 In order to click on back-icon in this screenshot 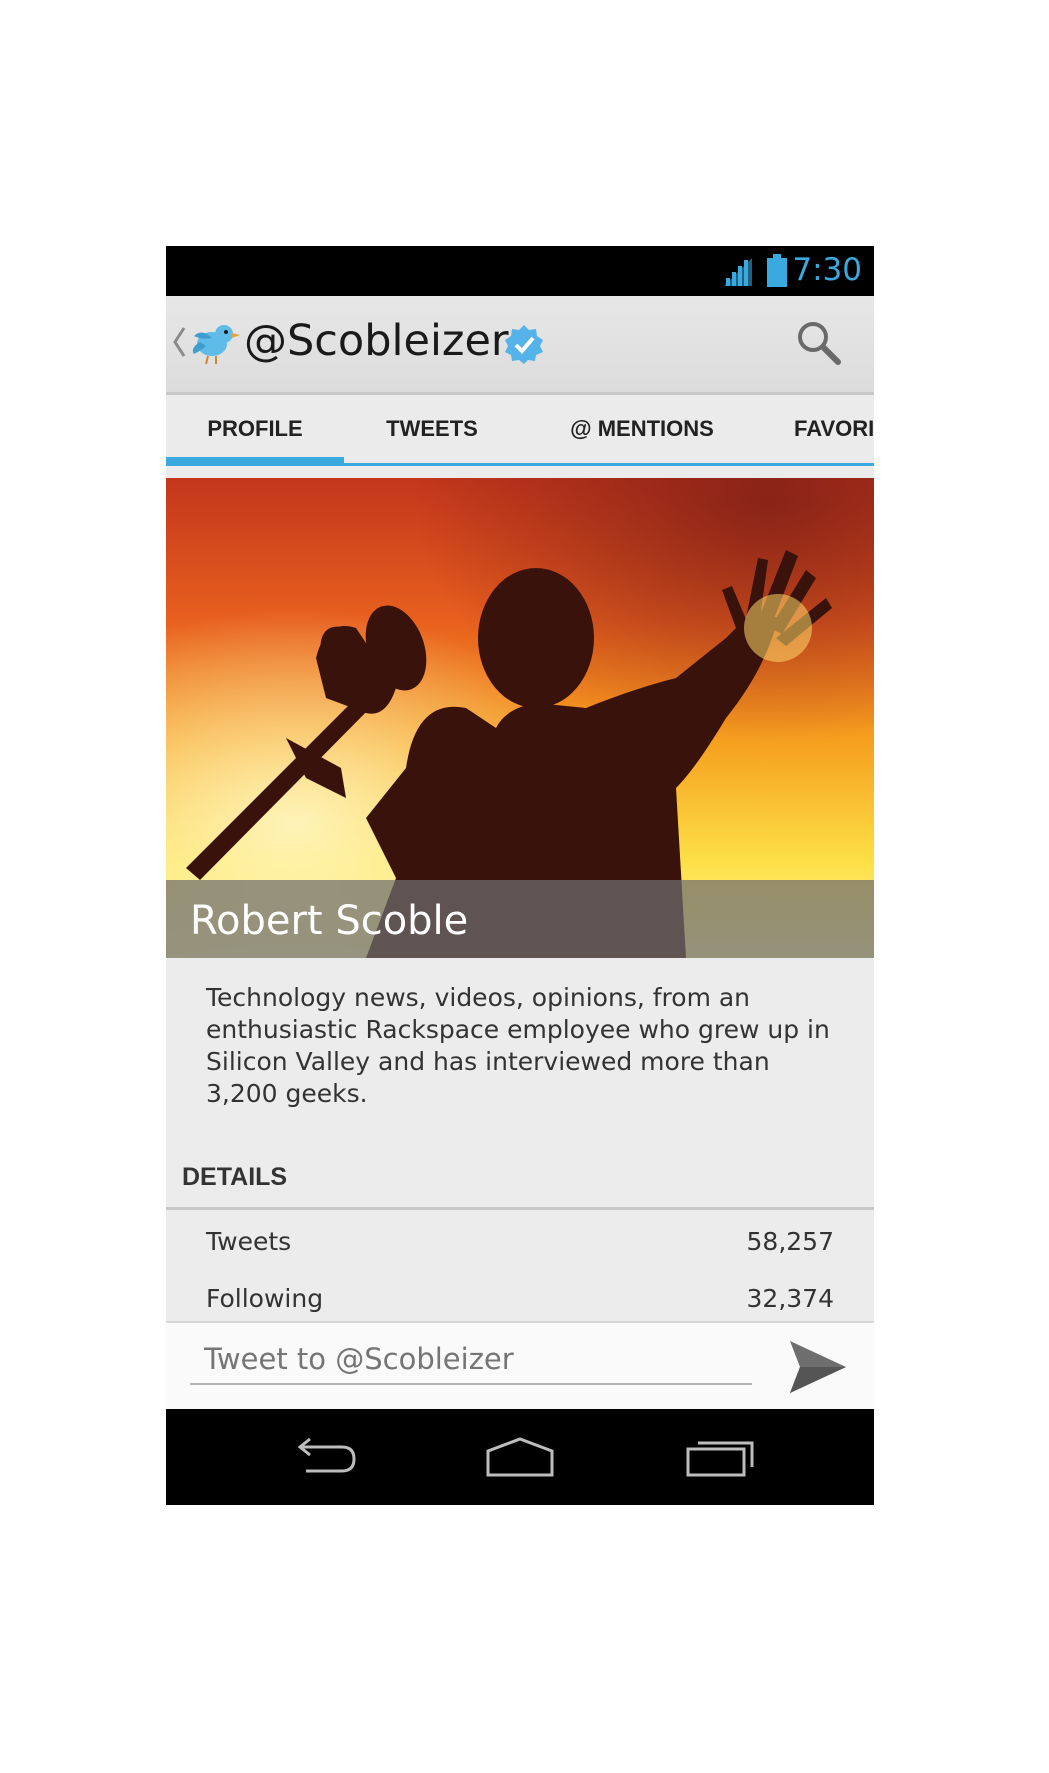, I will do `click(324, 1459)`.